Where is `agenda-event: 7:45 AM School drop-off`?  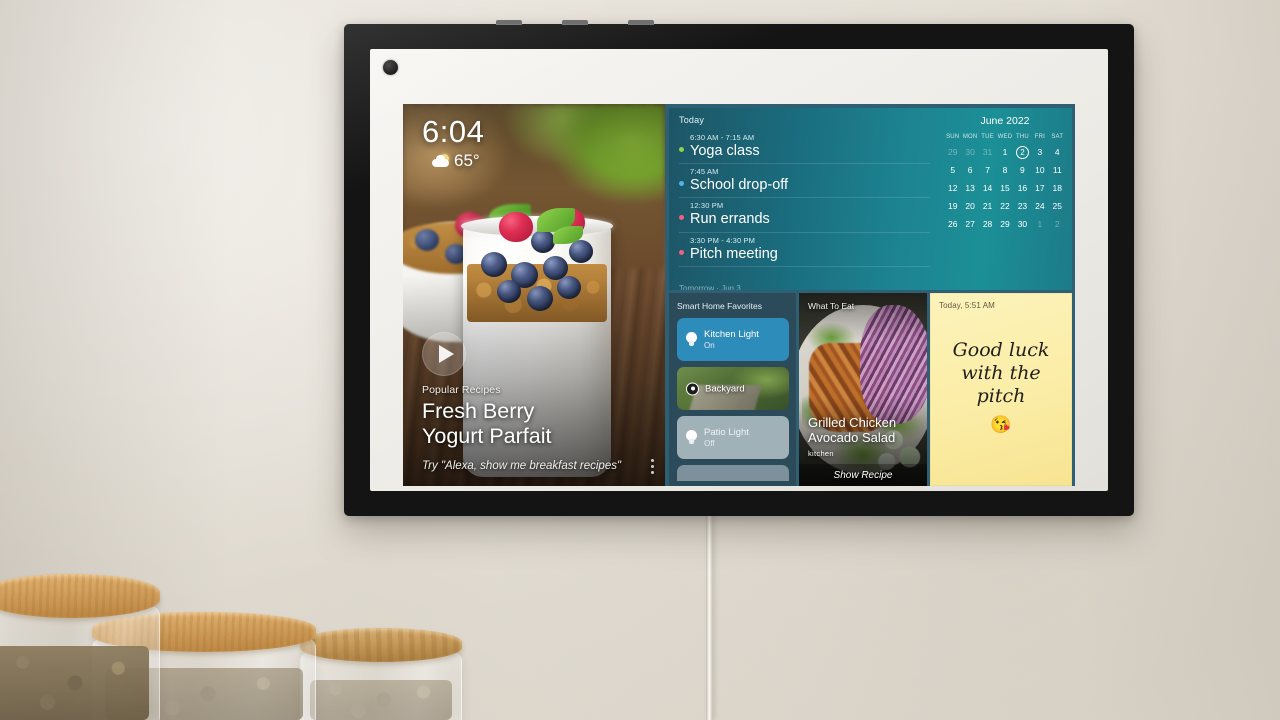 agenda-event: 7:45 AM School drop-off is located at coordinates (804, 181).